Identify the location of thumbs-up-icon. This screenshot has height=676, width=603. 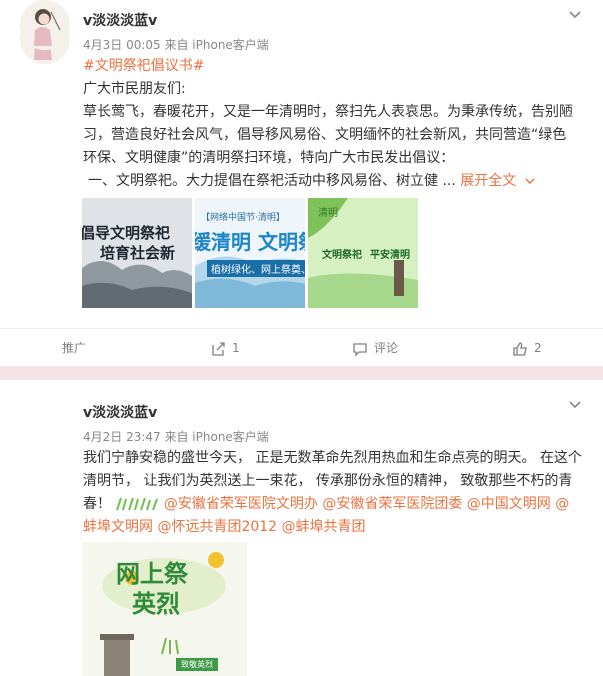
(520, 348).